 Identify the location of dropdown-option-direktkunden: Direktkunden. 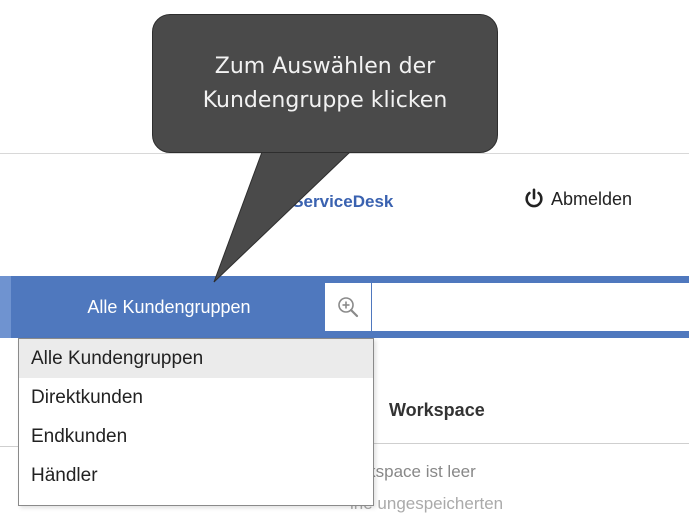
(196, 397).